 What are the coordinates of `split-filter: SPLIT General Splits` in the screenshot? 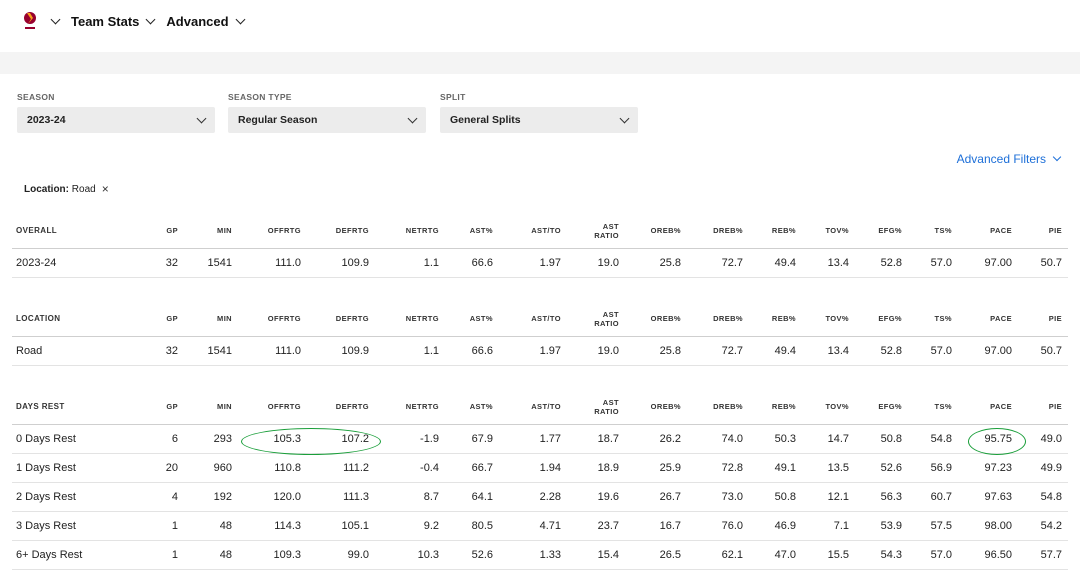 It's located at (539, 112).